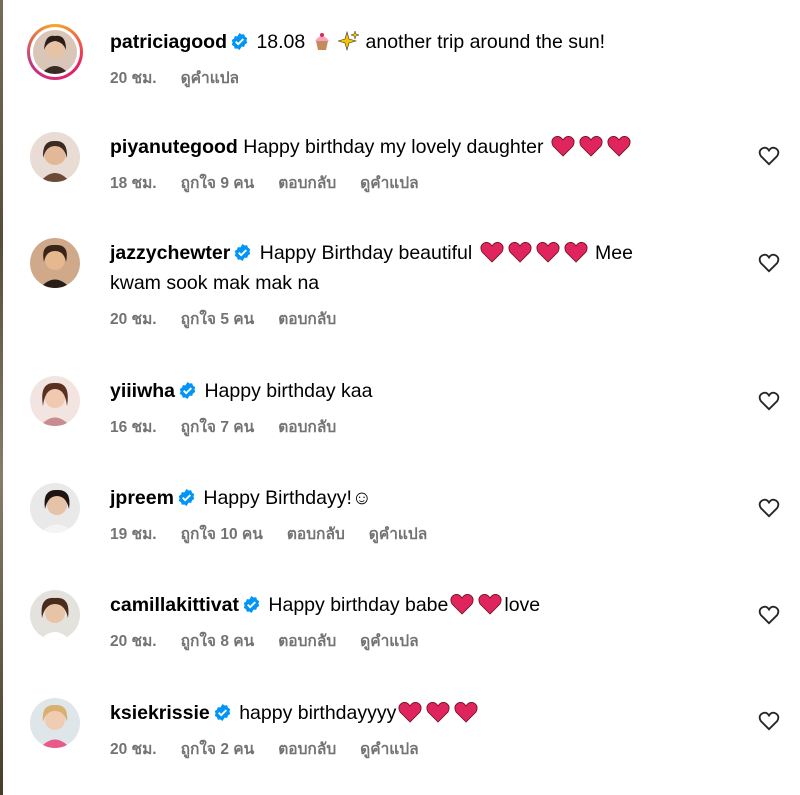 This screenshot has height=795, width=800. What do you see at coordinates (614, 253) in the screenshot?
I see `comment-text-after: Mee` at bounding box center [614, 253].